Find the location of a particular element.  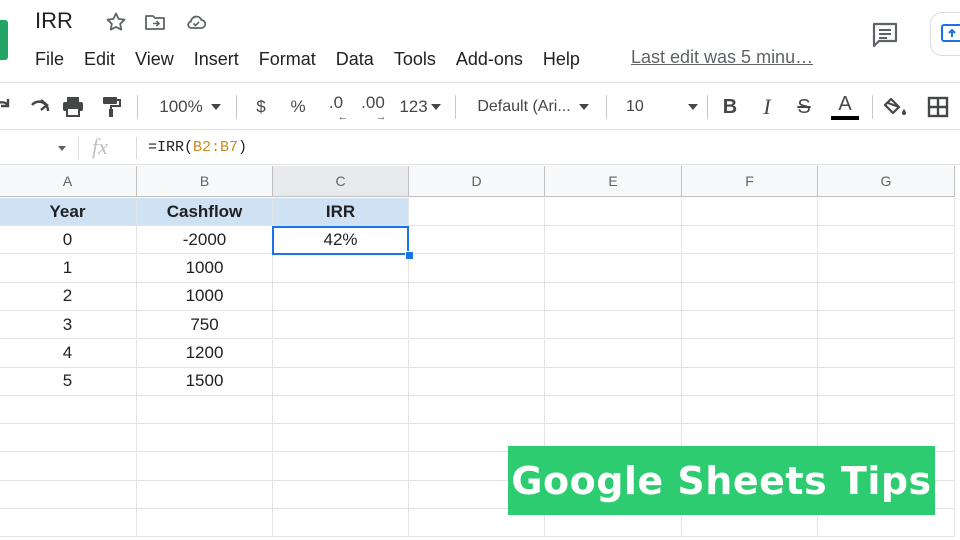

cell-c5 is located at coordinates (341, 325).